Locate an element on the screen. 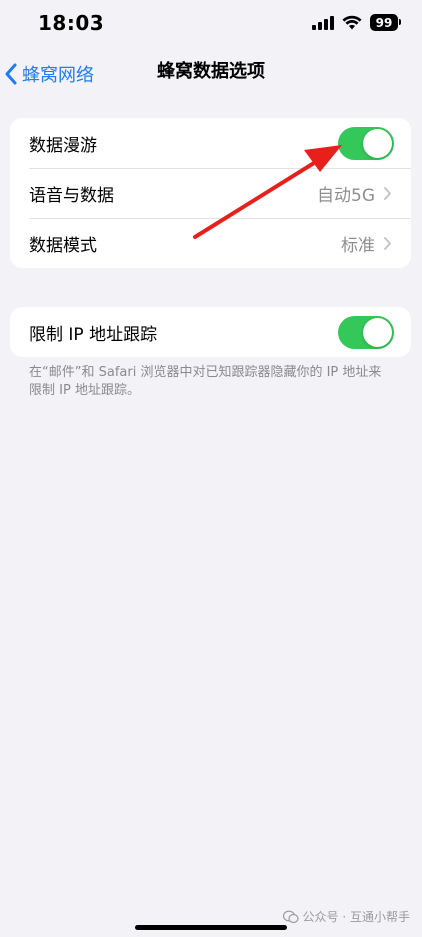  data-mode-row: 数据模式 标准 is located at coordinates (210, 243).